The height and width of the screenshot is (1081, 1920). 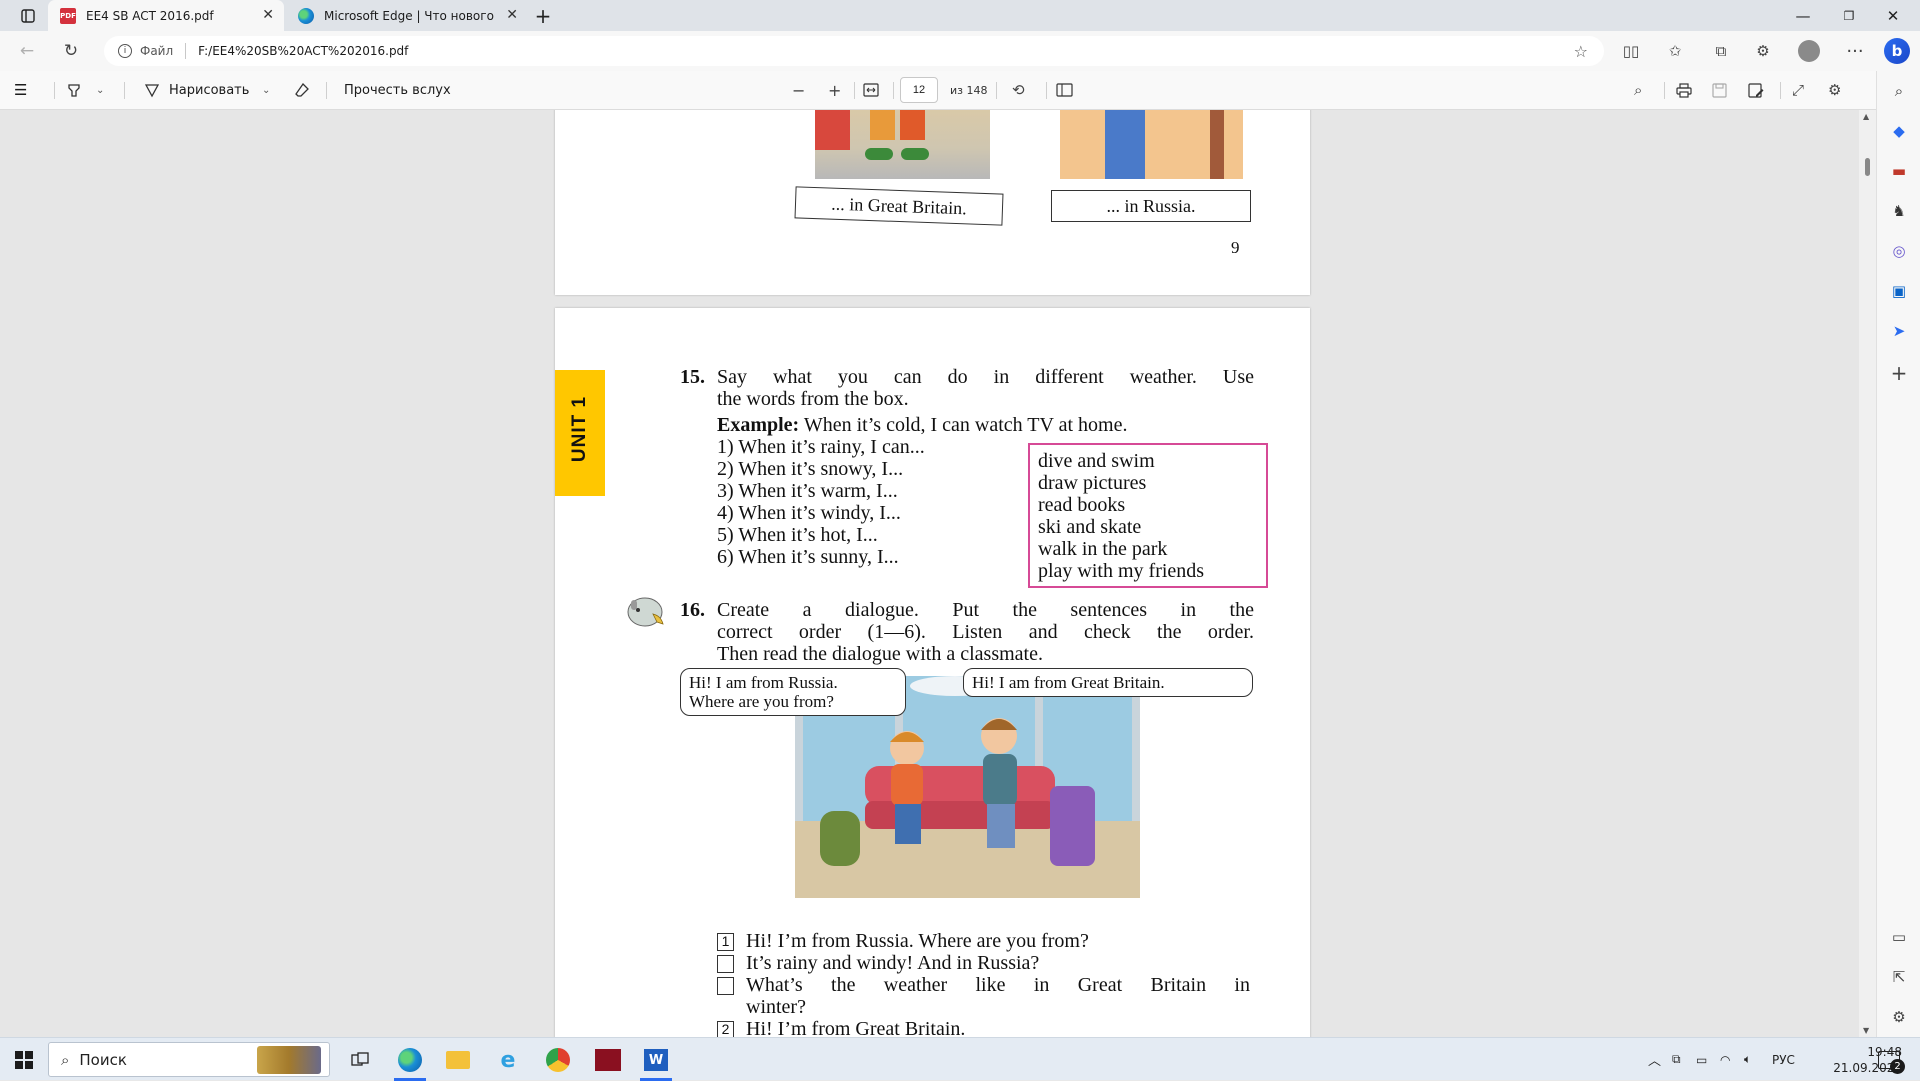 What do you see at coordinates (798, 90) in the screenshot?
I see `zoom-out-icon: −` at bounding box center [798, 90].